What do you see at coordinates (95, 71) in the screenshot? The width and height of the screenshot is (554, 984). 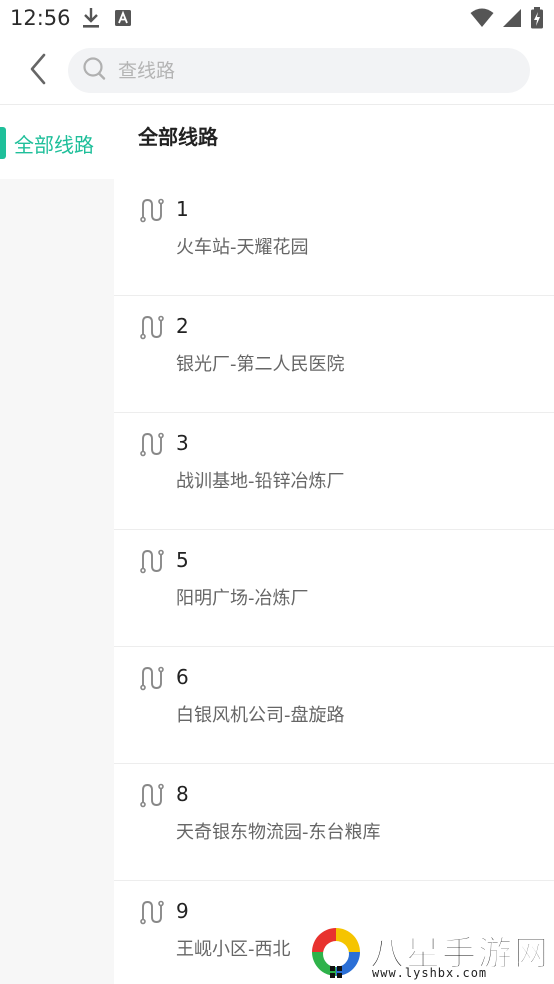 I see `search-icon` at bounding box center [95, 71].